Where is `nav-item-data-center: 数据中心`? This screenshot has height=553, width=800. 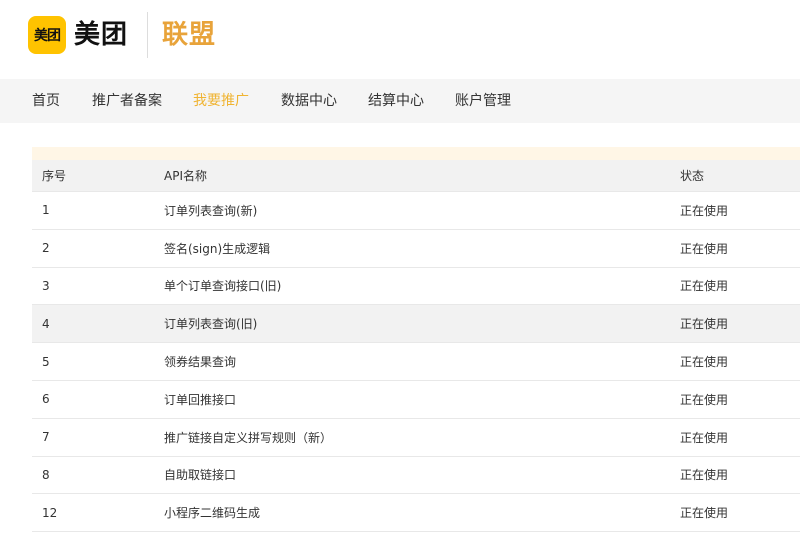 nav-item-data-center: 数据中心 is located at coordinates (309, 101).